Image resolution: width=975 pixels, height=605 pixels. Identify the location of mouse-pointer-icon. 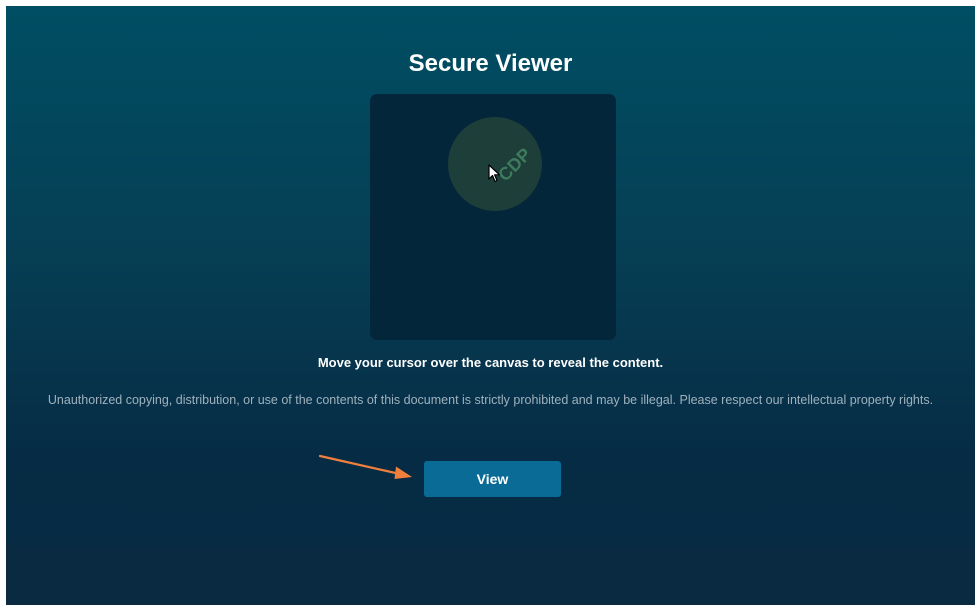
(494, 173).